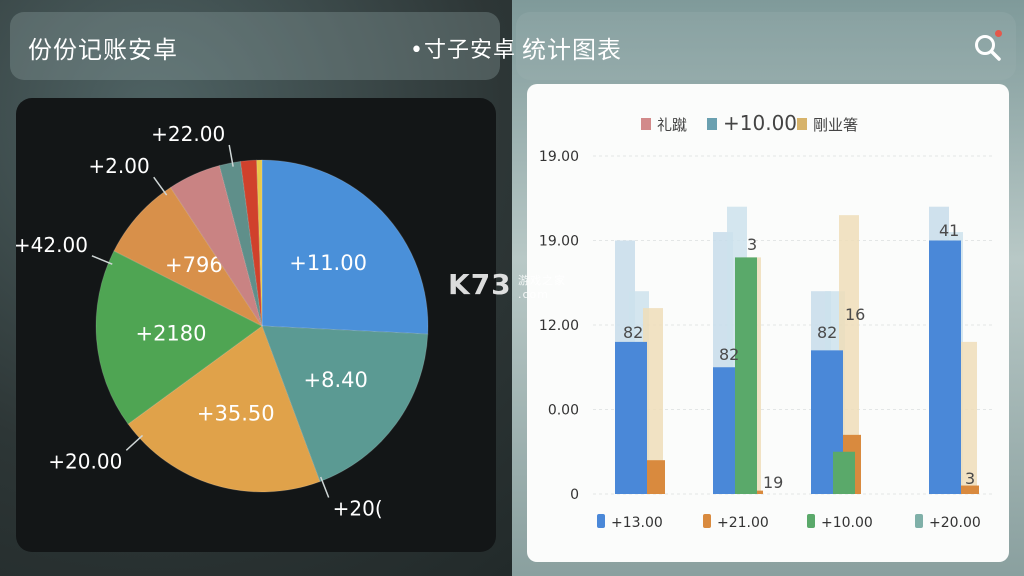  I want to click on pie-callout-label: +42.00, so click(52, 245).